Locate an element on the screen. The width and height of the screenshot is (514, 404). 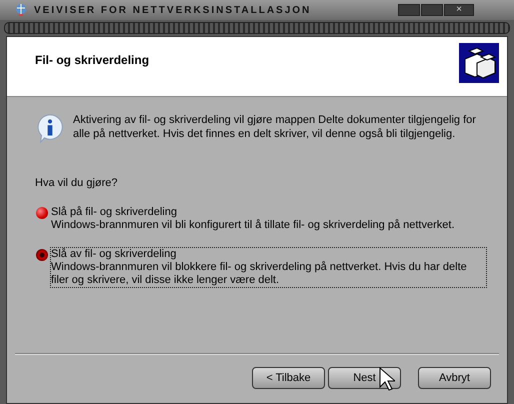
page-title: Fil- og skriverdeling is located at coordinates (92, 61).